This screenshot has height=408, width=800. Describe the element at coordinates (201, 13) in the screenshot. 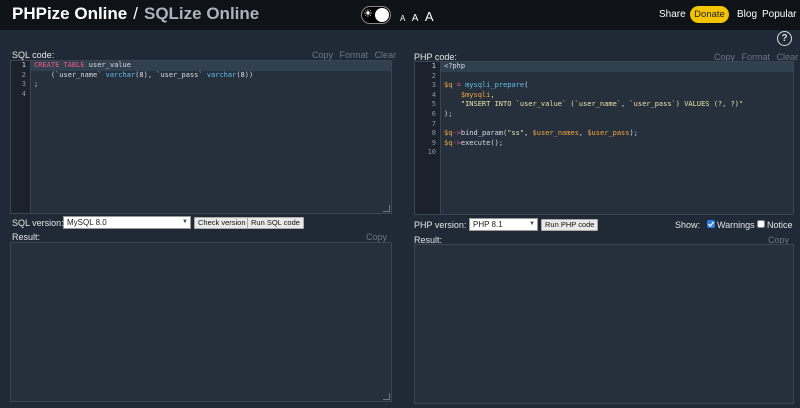

I see `brand-sqlize: SQLize Online` at that location.